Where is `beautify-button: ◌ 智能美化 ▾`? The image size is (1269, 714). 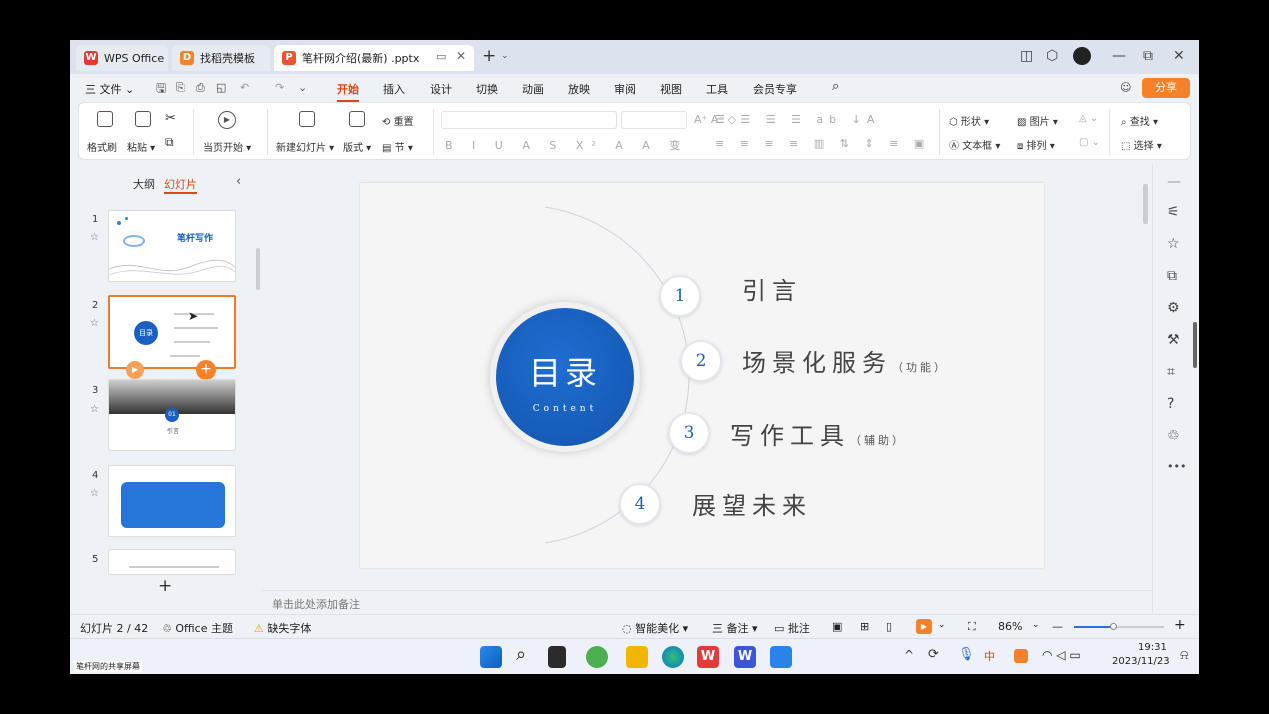 beautify-button: ◌ 智能美化 ▾ is located at coordinates (655, 628).